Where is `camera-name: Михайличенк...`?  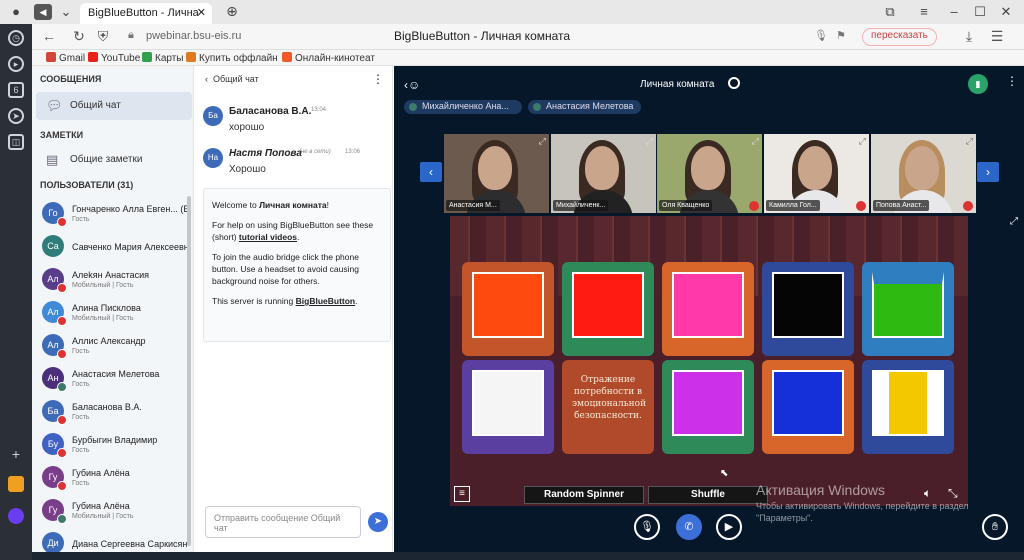 camera-name: Михайличенк... is located at coordinates (581, 205).